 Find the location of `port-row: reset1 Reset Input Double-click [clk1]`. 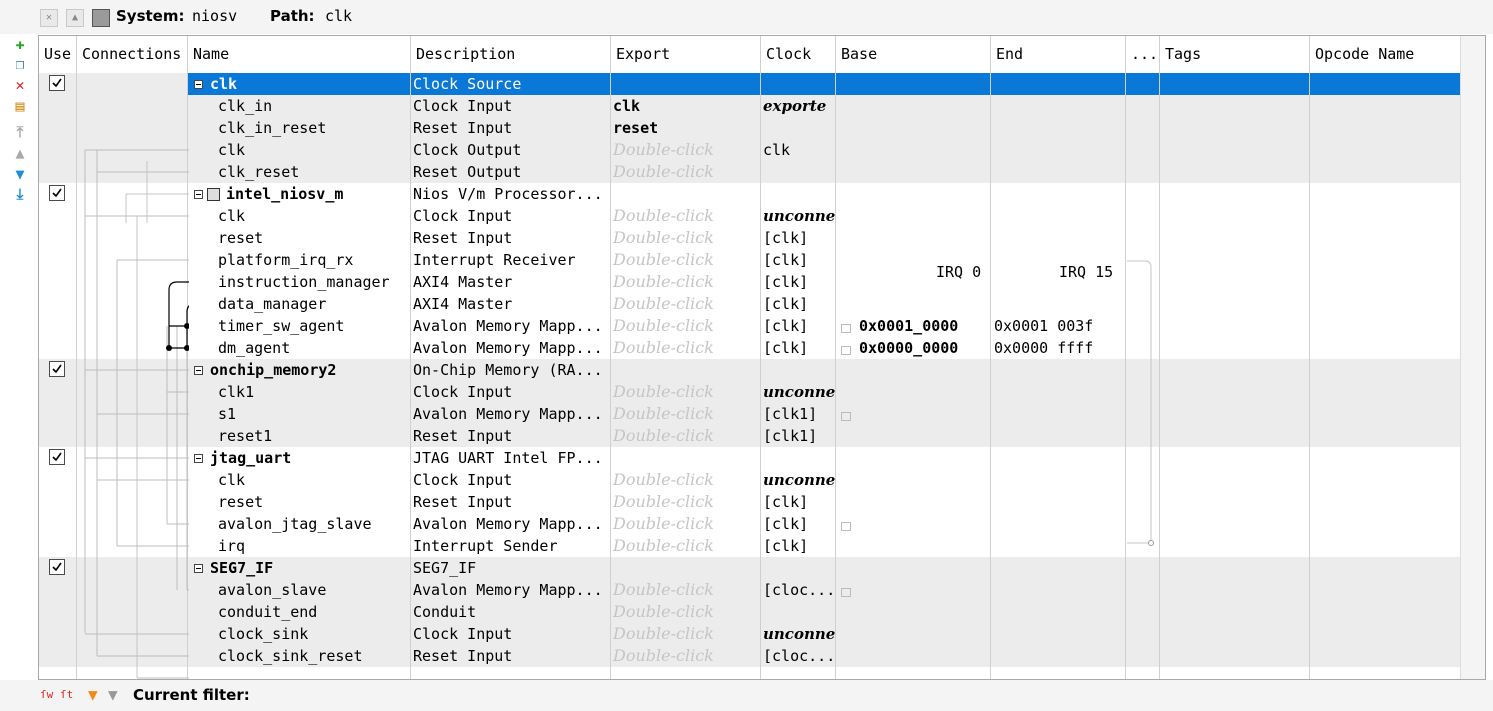

port-row: reset1 Reset Input Double-click [clk1] is located at coordinates (749, 436).